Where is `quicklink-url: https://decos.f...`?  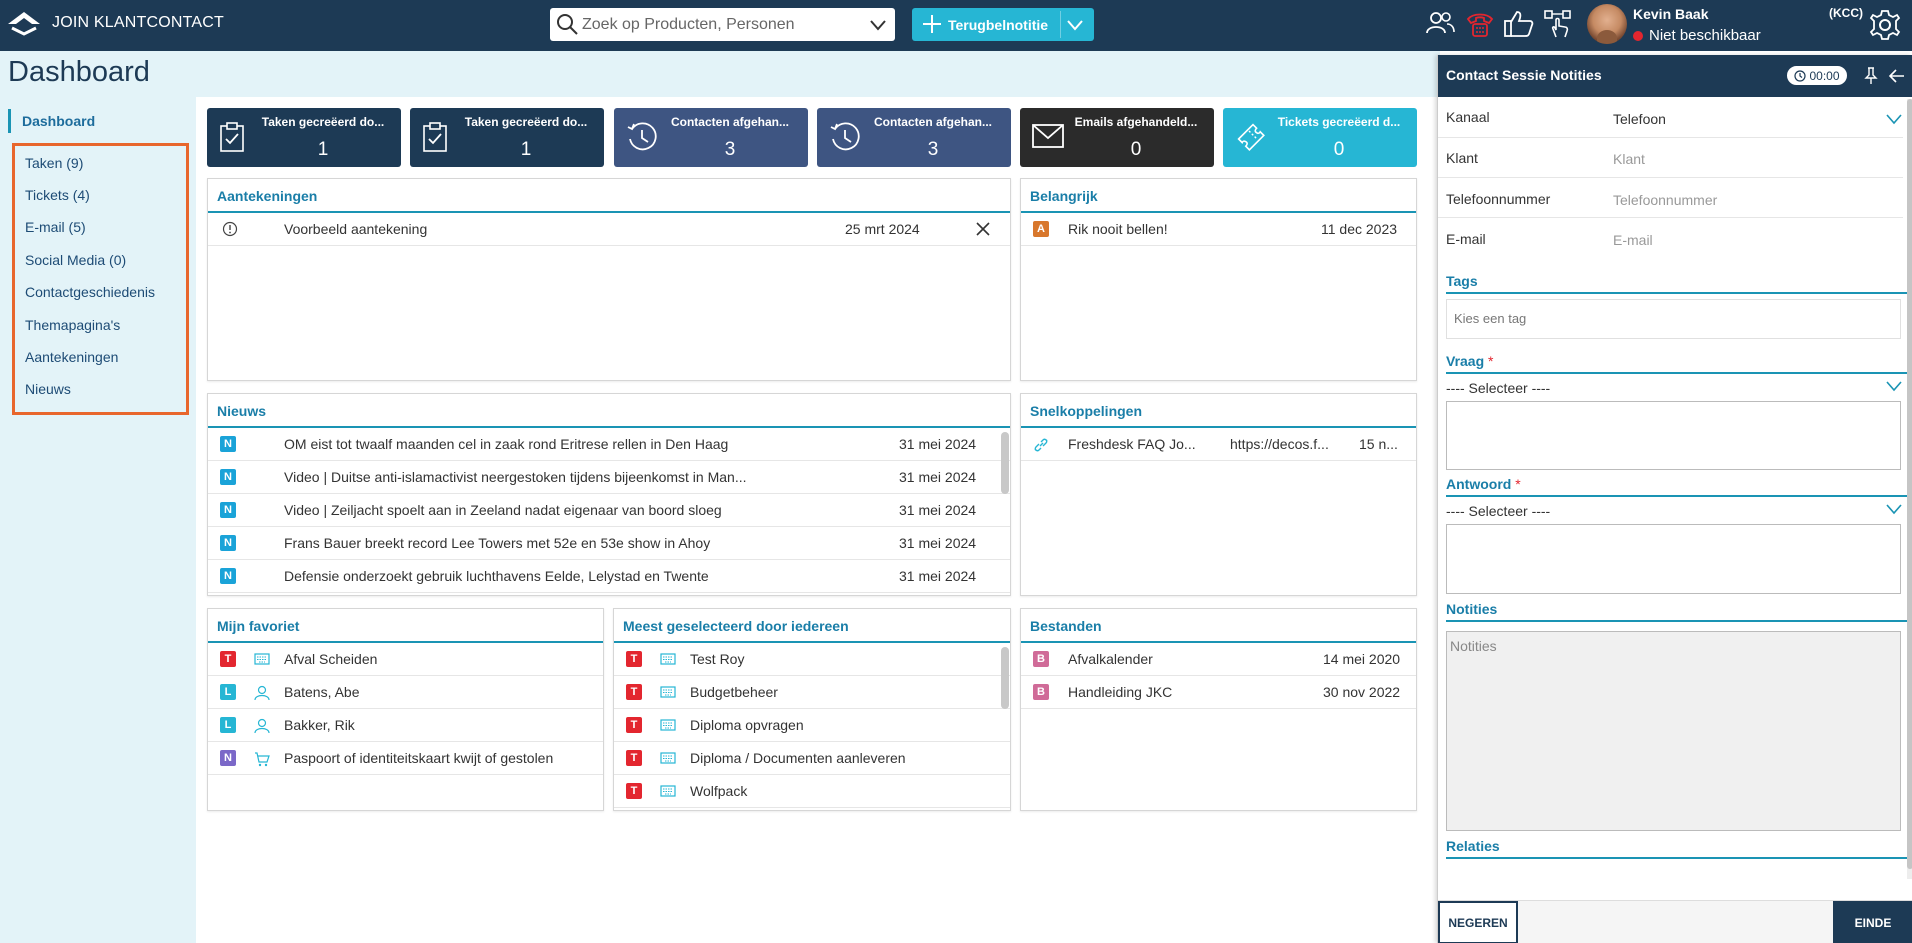
quicklink-url: https://decos.f... is located at coordinates (1287, 444).